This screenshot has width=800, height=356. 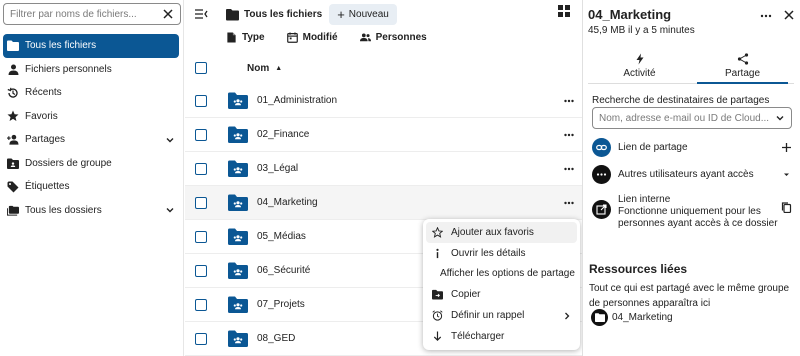 What do you see at coordinates (91, 211) in the screenshot?
I see `sidebar-item-all-folders: Tous les dossiers` at bounding box center [91, 211].